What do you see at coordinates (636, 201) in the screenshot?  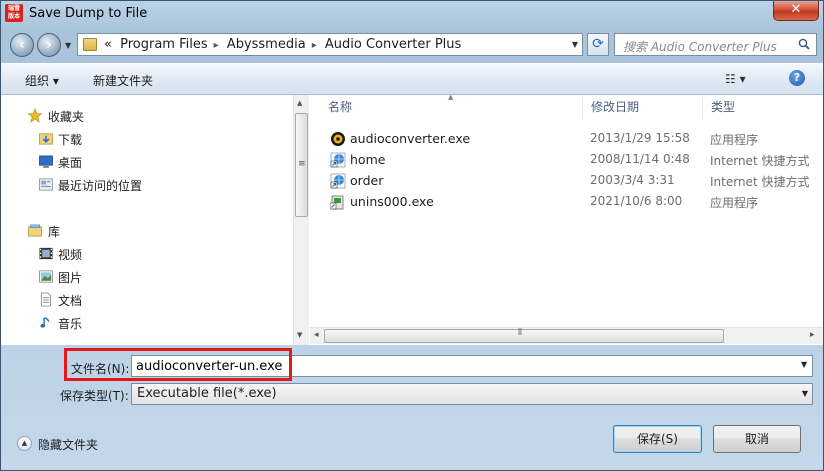 I see `file-date: 2021/10/6 8:00` at bounding box center [636, 201].